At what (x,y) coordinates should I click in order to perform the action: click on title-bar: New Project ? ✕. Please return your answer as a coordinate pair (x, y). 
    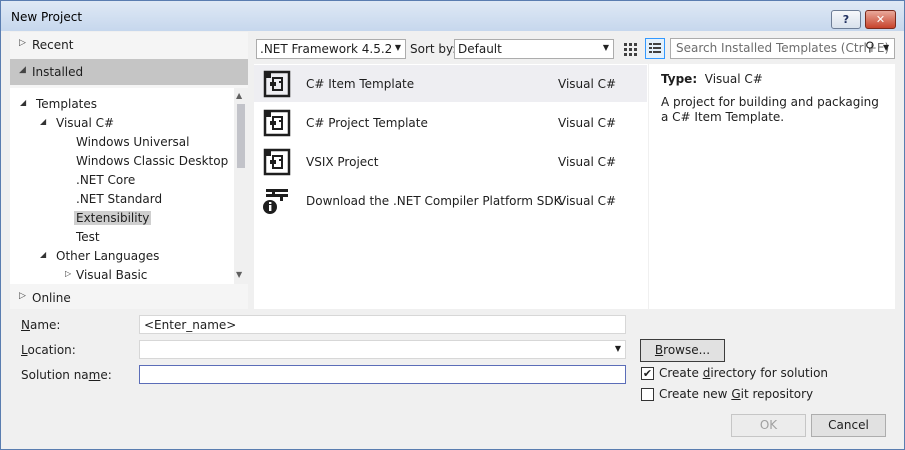
    Looking at the image, I should click on (452, 16).